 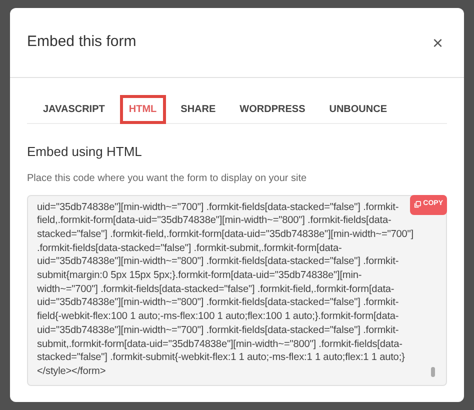 I want to click on code-line: stacked="false"] .formkit-field,.formkit-form[data-uid="35db74838e"][min-width~="700"], so click(x=225, y=235).